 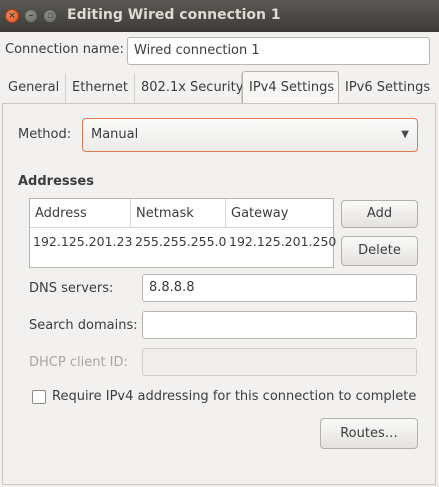 I want to click on tab-ipv6-settings: IPv6 Settings, so click(x=387, y=88).